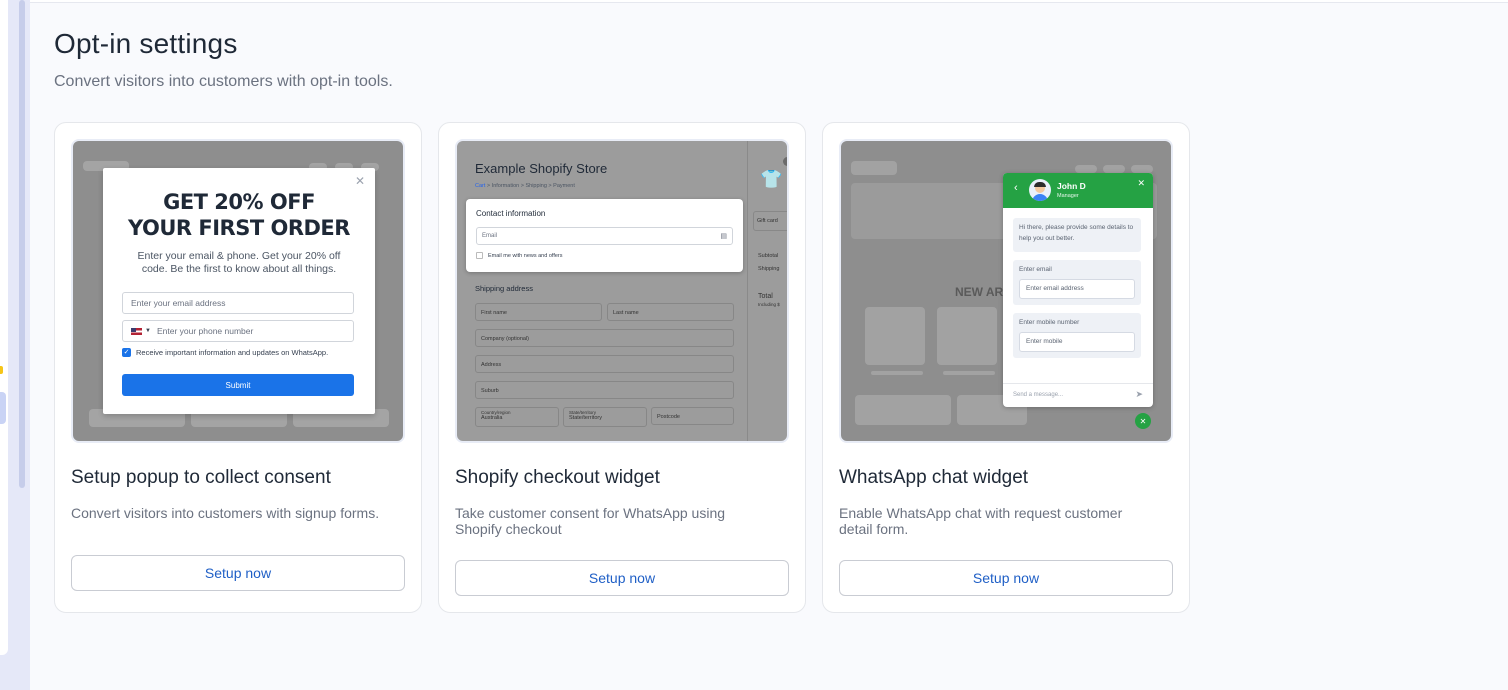 The height and width of the screenshot is (690, 1508). I want to click on state-select: State/territory State/territory, so click(605, 417).